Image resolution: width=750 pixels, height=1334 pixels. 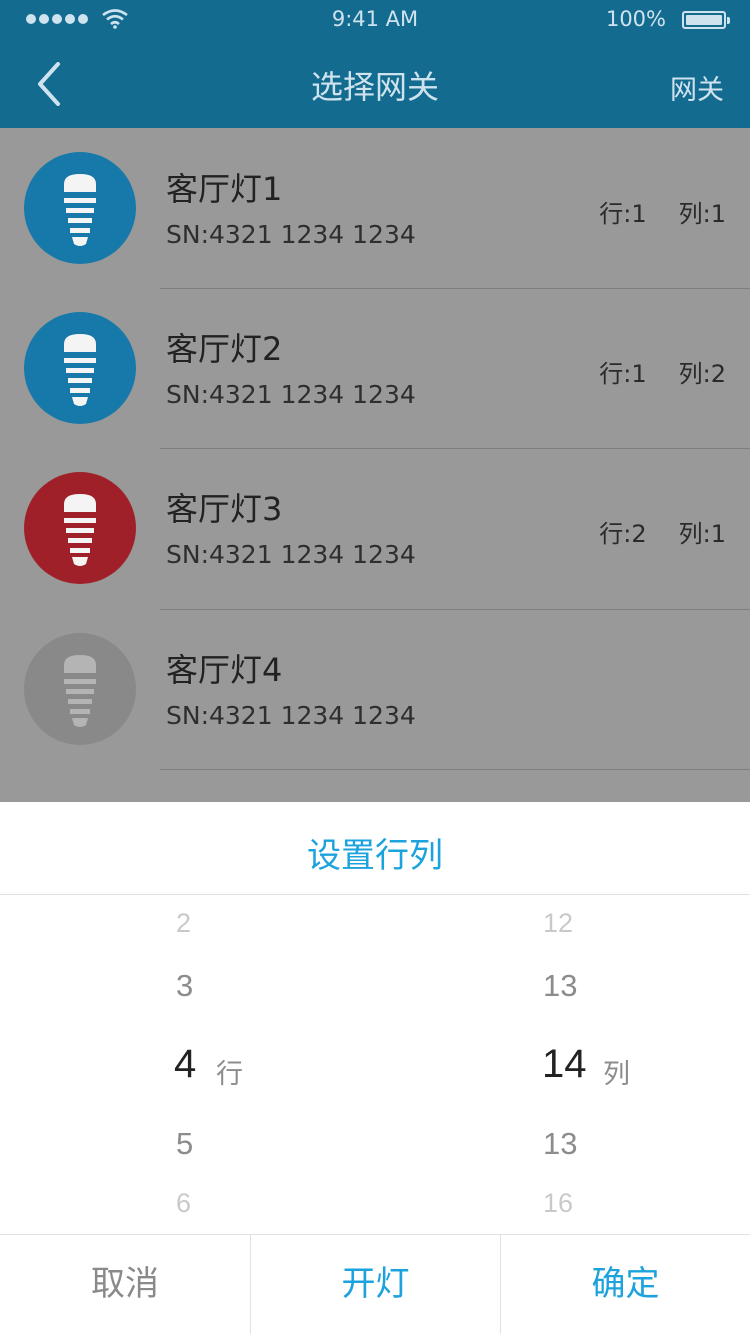 What do you see at coordinates (374, 87) in the screenshot?
I see `page-title: 选择网关` at bounding box center [374, 87].